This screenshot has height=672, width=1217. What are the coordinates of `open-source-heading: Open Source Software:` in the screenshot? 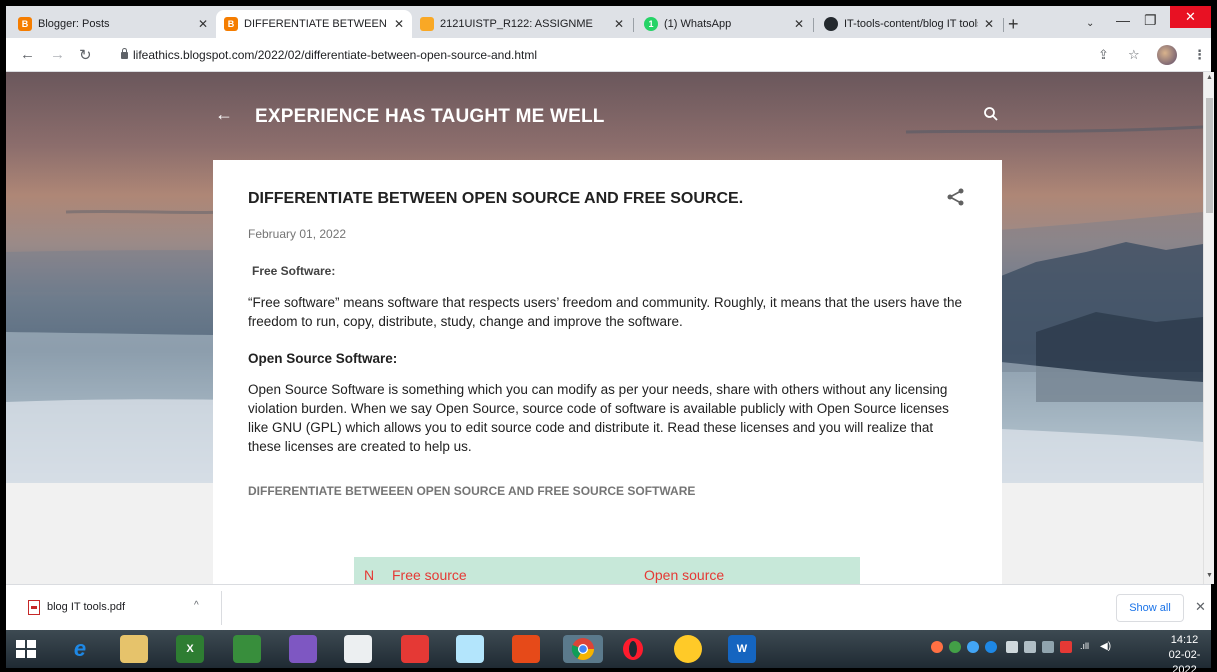 It's located at (323, 358).